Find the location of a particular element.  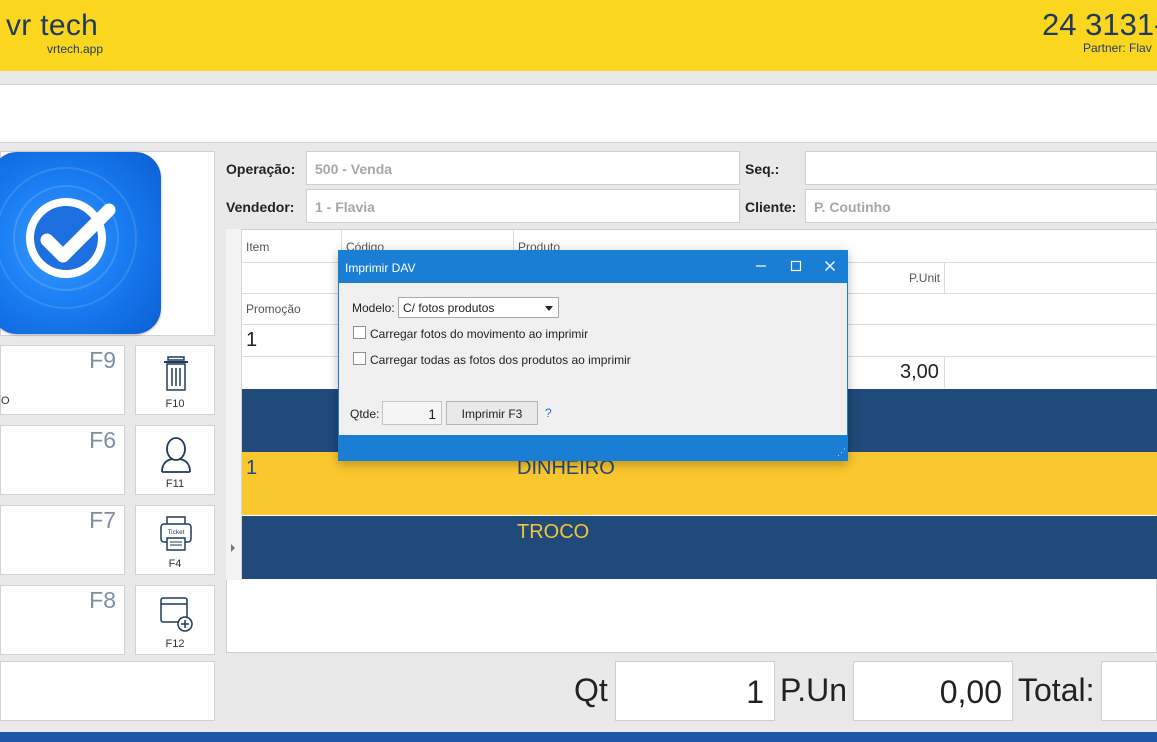

unit-price-label: P.Un is located at coordinates (814, 690).